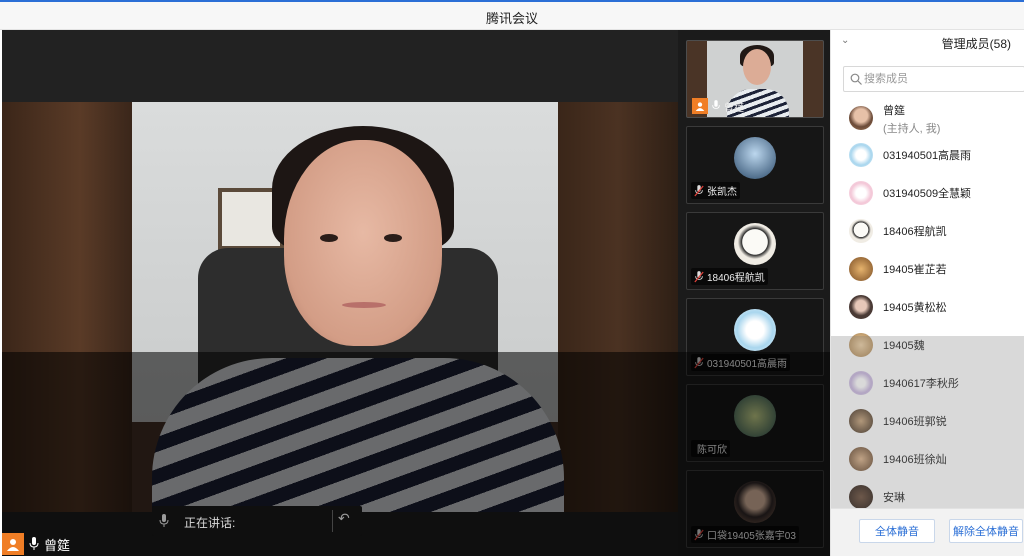 The height and width of the screenshot is (556, 1024). Describe the element at coordinates (894, 111) in the screenshot. I see `member-name: 曾筵` at that location.